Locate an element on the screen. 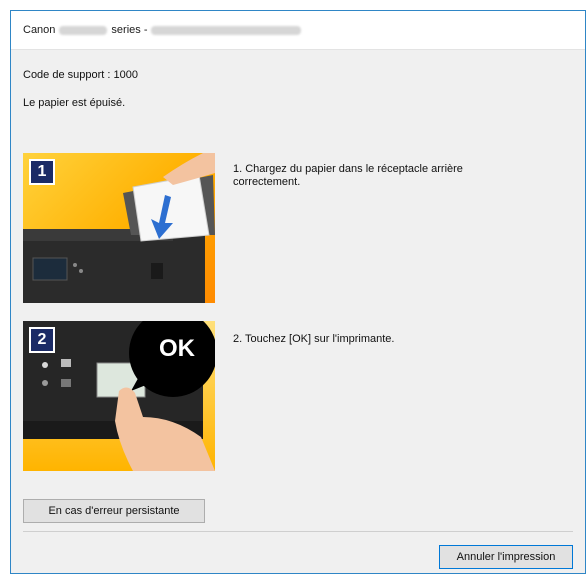 This screenshot has height=576, width=588. step2-instruction: 2. Touchez [OK] sur l'imprimante. is located at coordinates (314, 339).